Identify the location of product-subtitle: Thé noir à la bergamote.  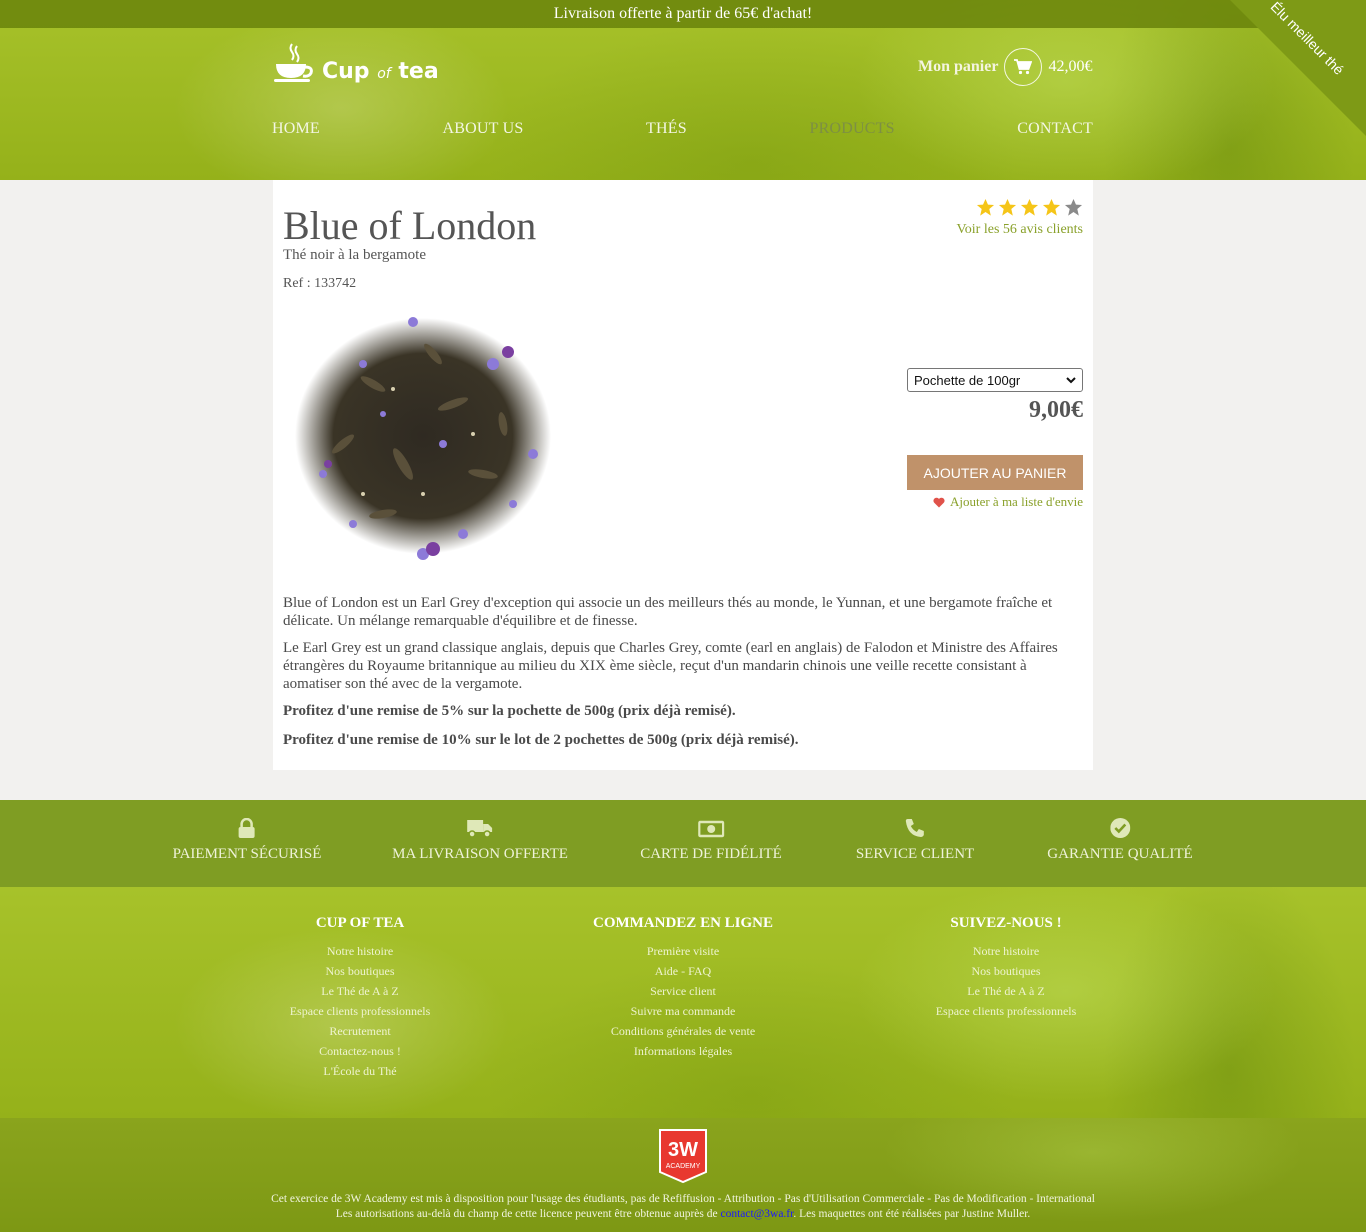
(354, 255).